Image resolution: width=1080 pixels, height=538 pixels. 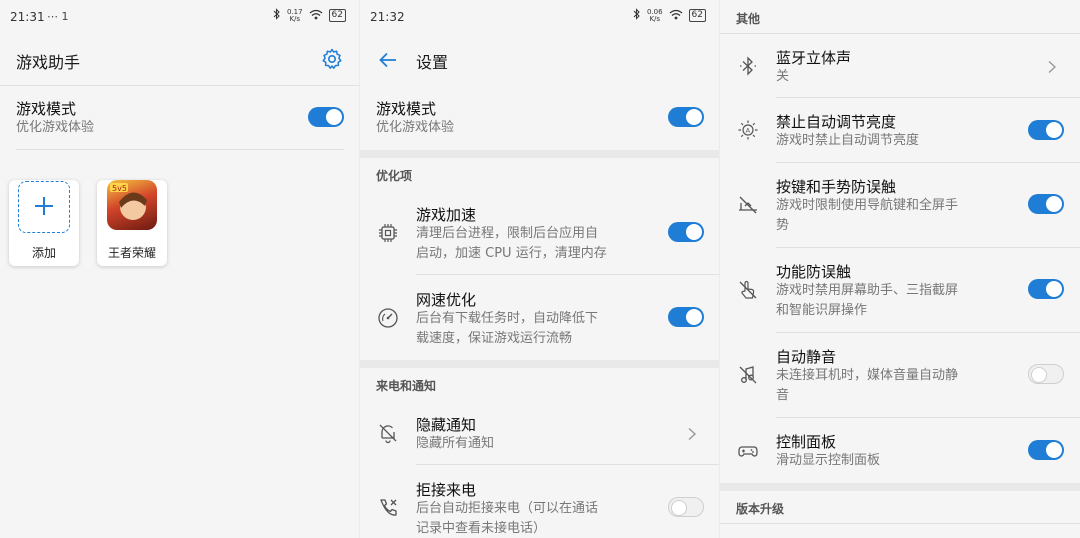 I want to click on status-time: 21:31, so click(x=27, y=17).